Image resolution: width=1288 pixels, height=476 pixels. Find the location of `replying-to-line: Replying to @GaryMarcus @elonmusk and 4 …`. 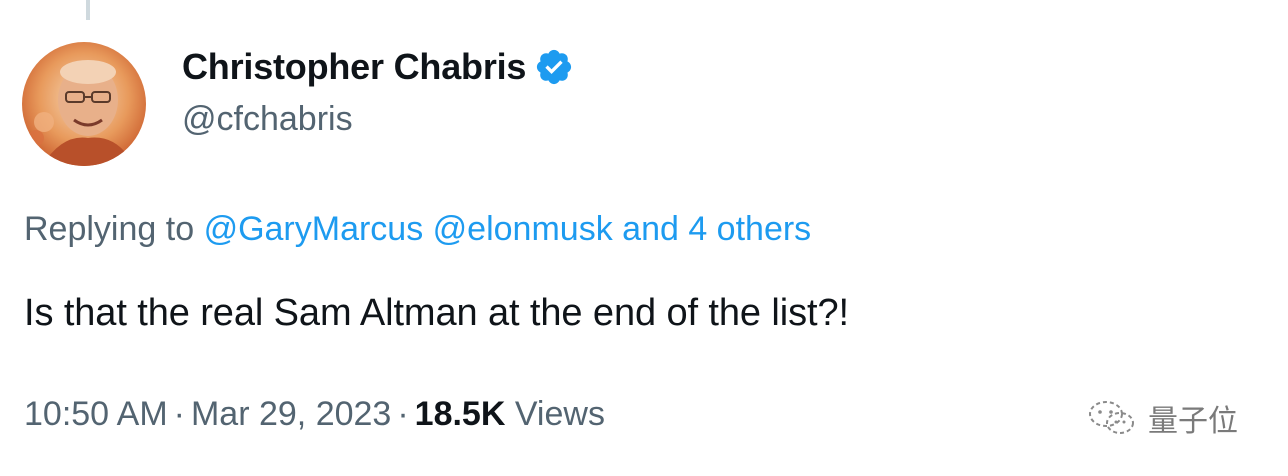

replying-to-line: Replying to @GaryMarcus @elonmusk and 4 … is located at coordinates (417, 229).